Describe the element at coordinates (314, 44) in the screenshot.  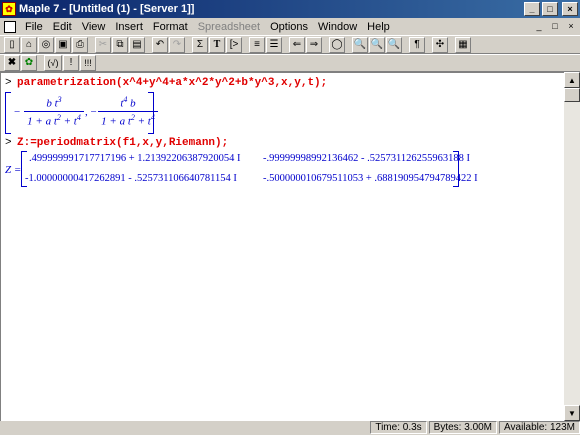
I see `forward-icon: ⇒` at that location.